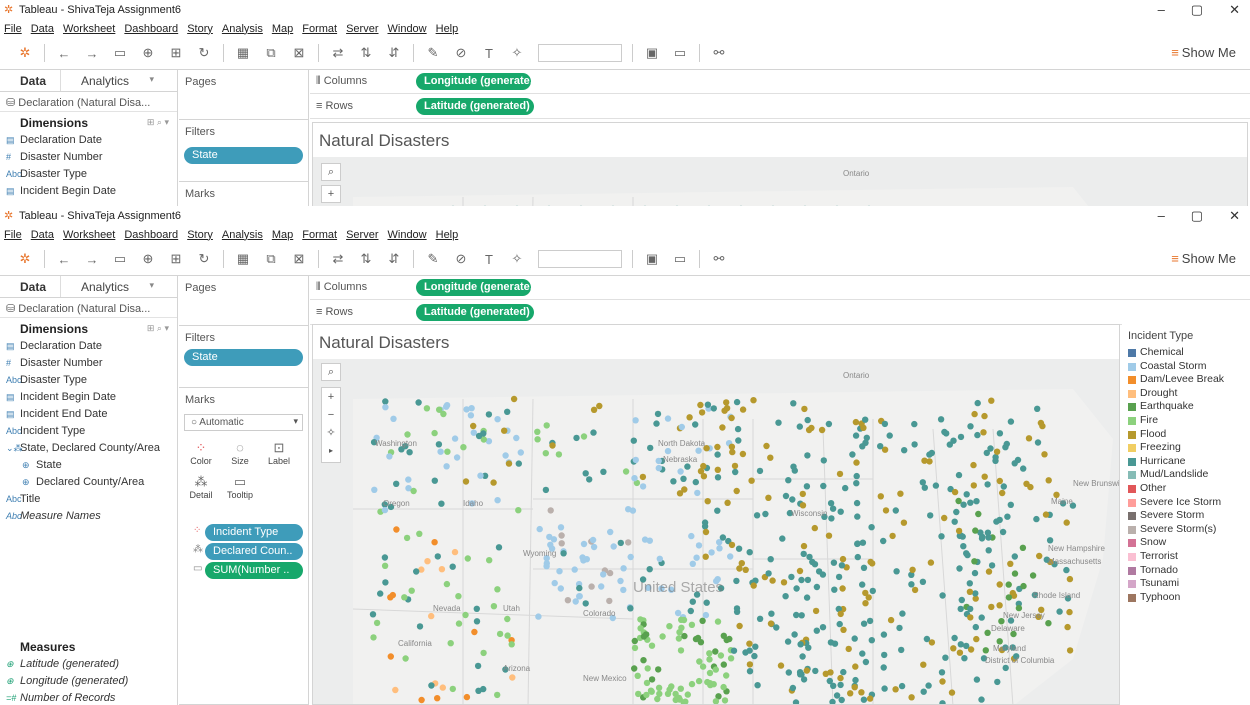  What do you see at coordinates (88, 448) in the screenshot?
I see `field-state-county-hierarchy: ⌄⁂ State, Declared County/Area` at bounding box center [88, 448].